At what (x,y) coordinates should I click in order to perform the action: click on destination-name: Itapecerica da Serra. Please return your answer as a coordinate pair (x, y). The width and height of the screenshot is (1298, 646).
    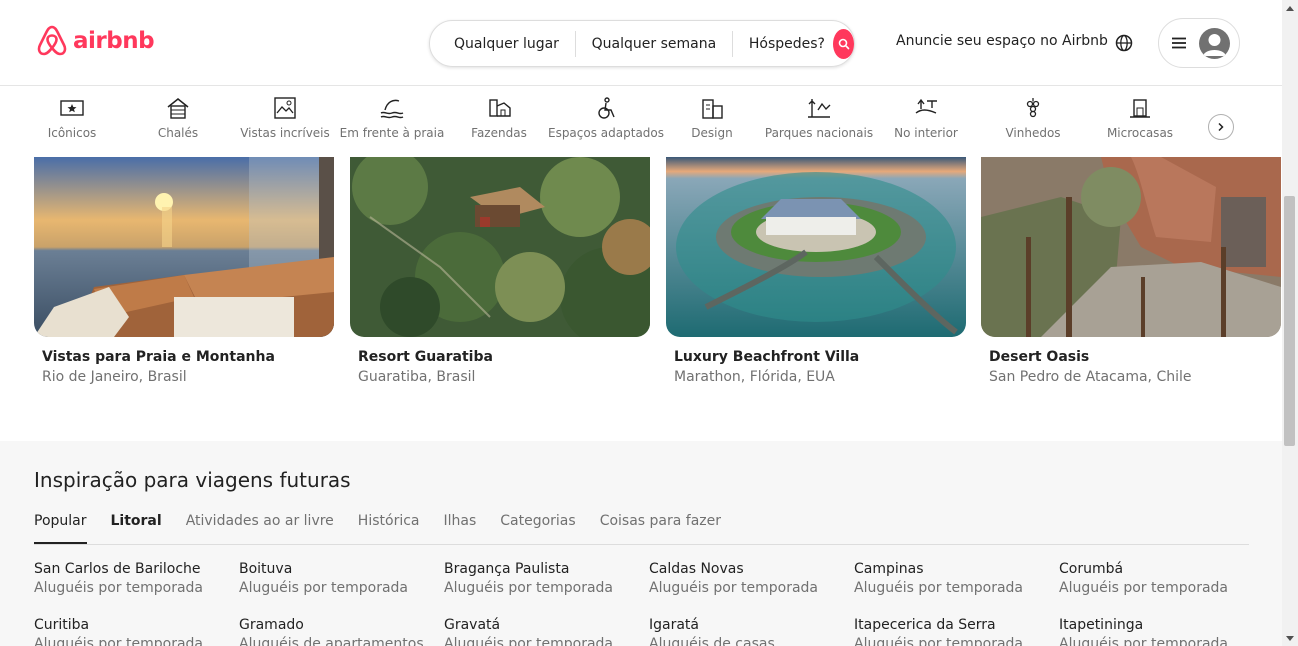
    Looking at the image, I should click on (925, 625).